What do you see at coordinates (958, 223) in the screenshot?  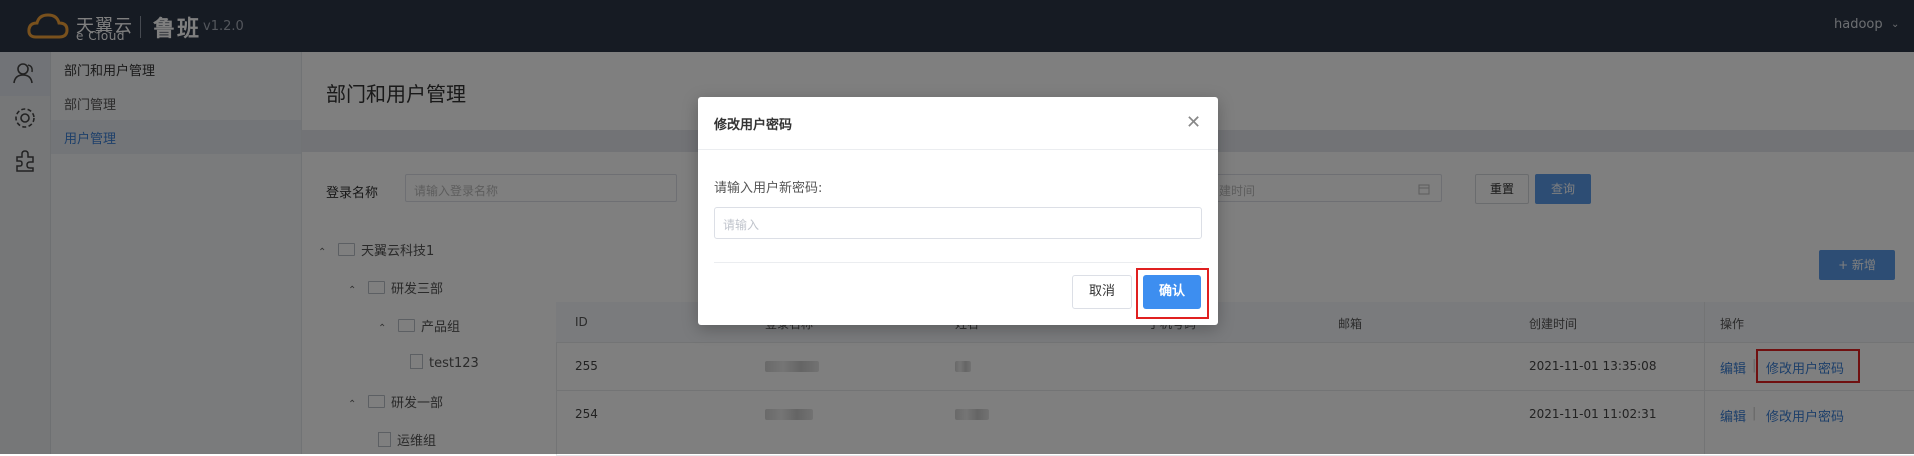 I see `new-password-input: 请输入` at bounding box center [958, 223].